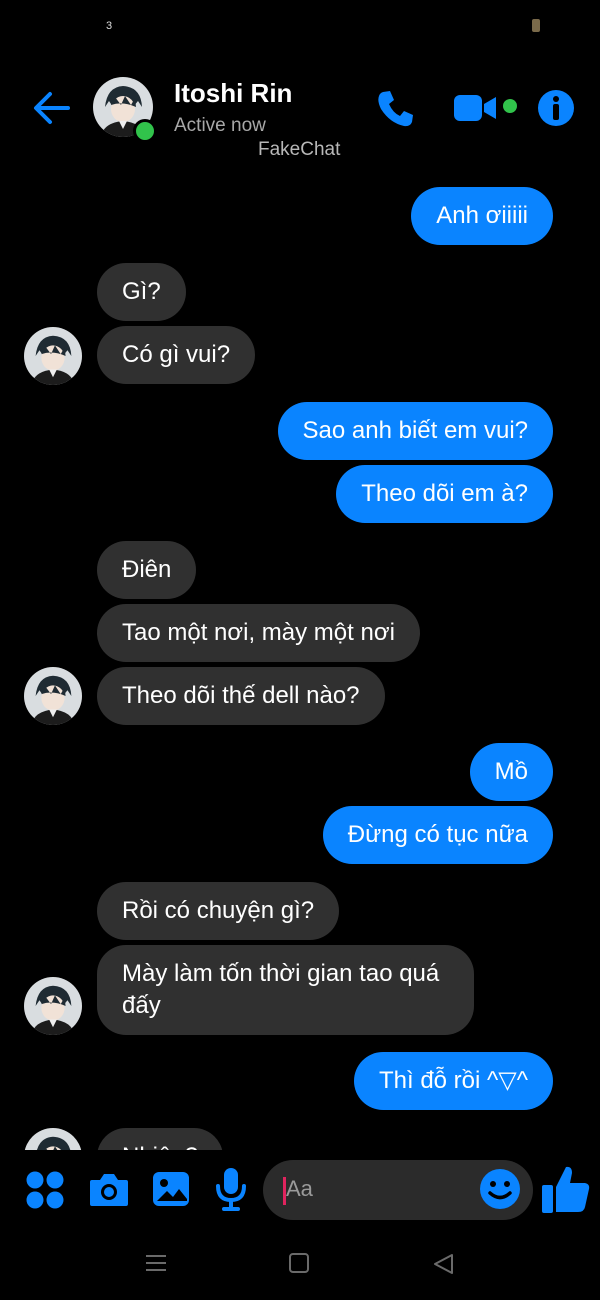 The image size is (600, 1300). I want to click on system-back-icon, so click(444, 1264).